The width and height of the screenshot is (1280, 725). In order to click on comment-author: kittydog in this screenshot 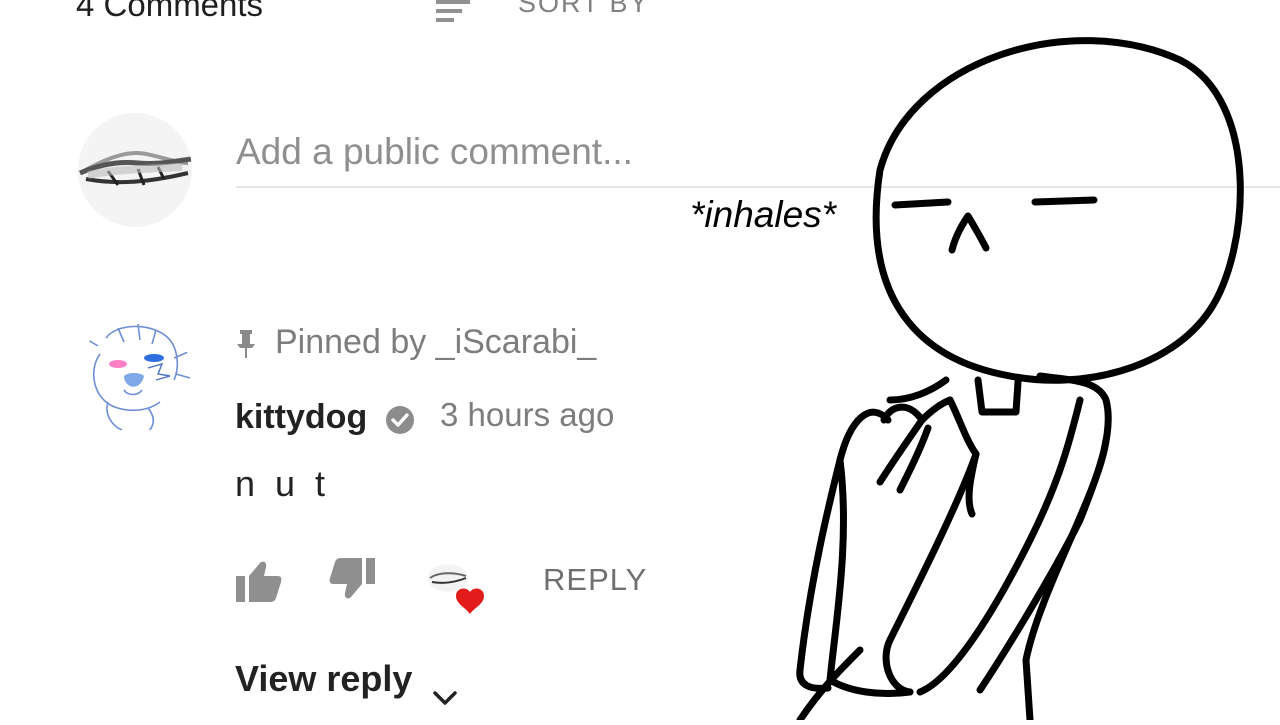, I will do `click(301, 417)`.